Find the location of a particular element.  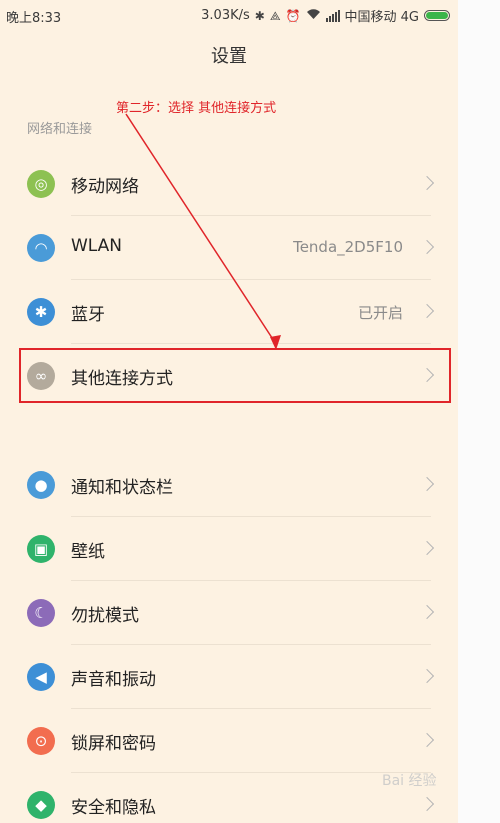

status-time: 晚上8:33 is located at coordinates (34, 18).